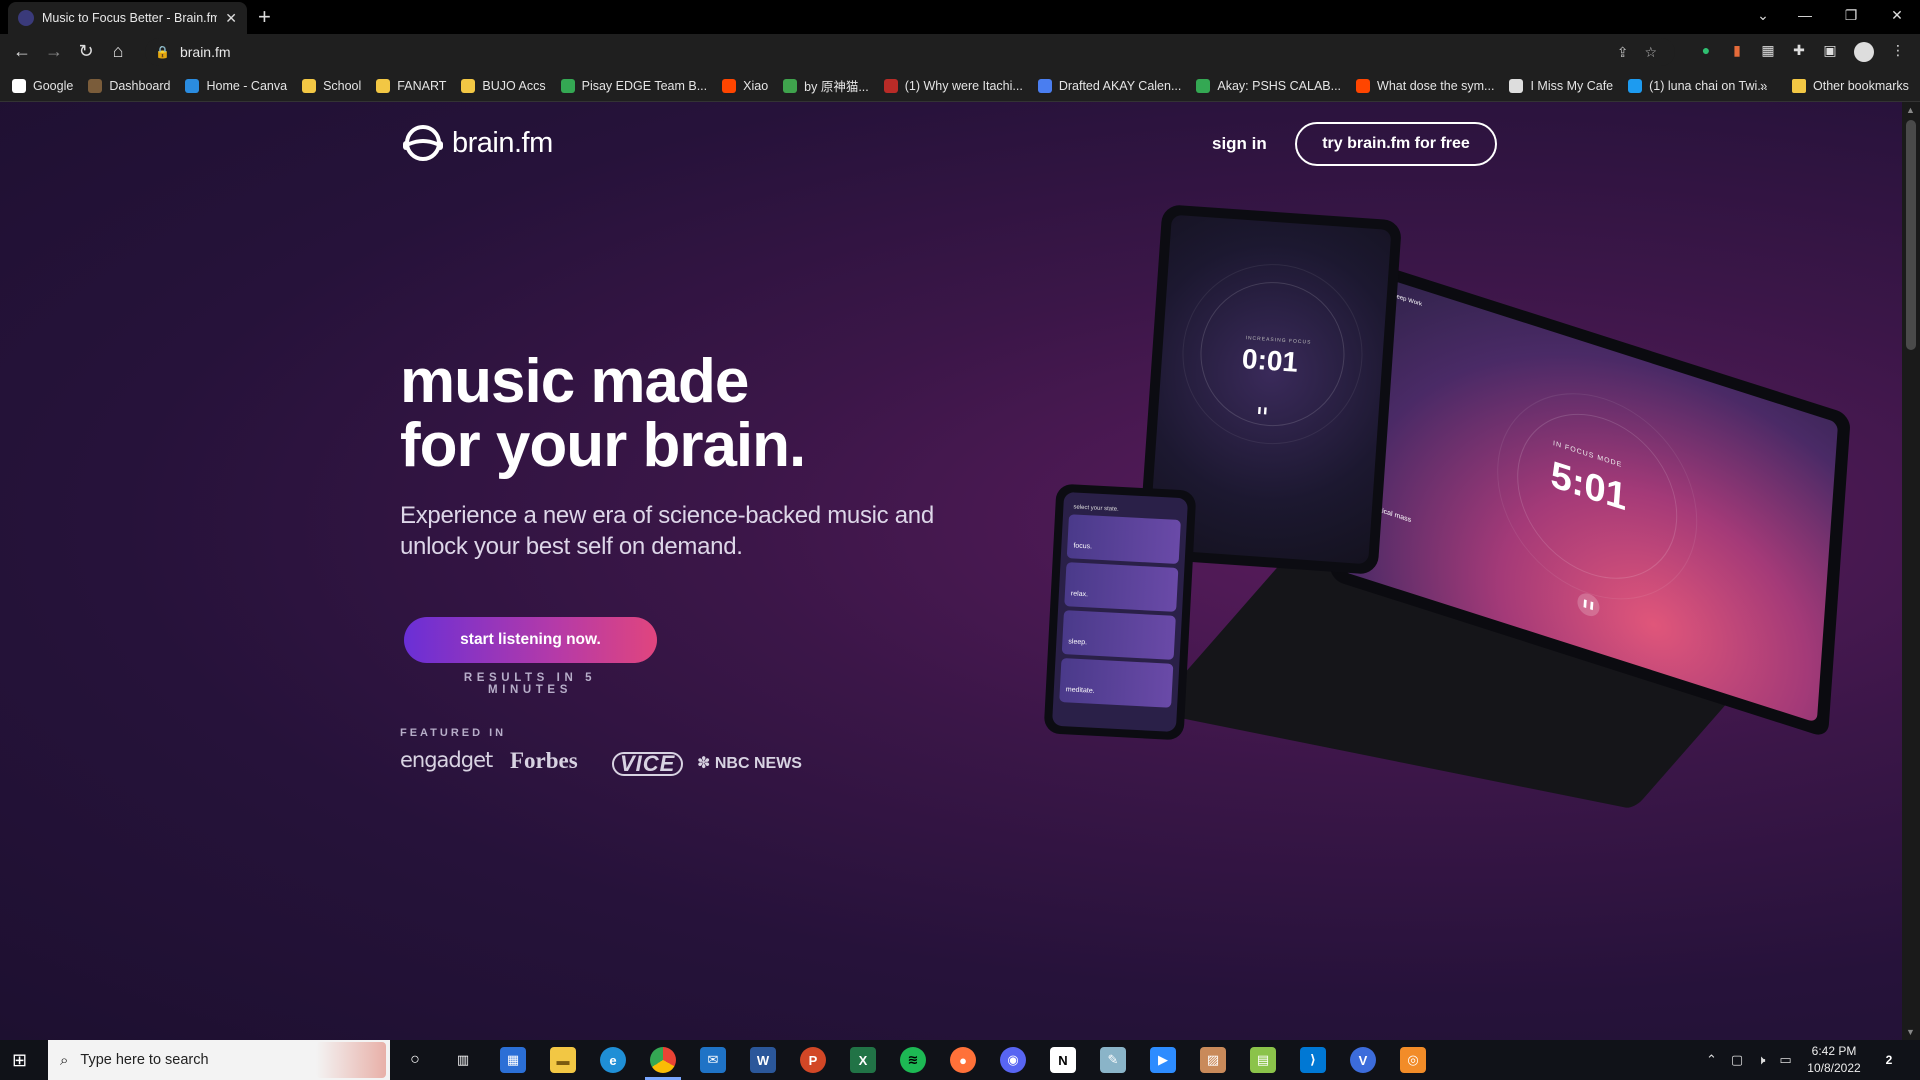  I want to click on profile-avatar, so click(1864, 52).